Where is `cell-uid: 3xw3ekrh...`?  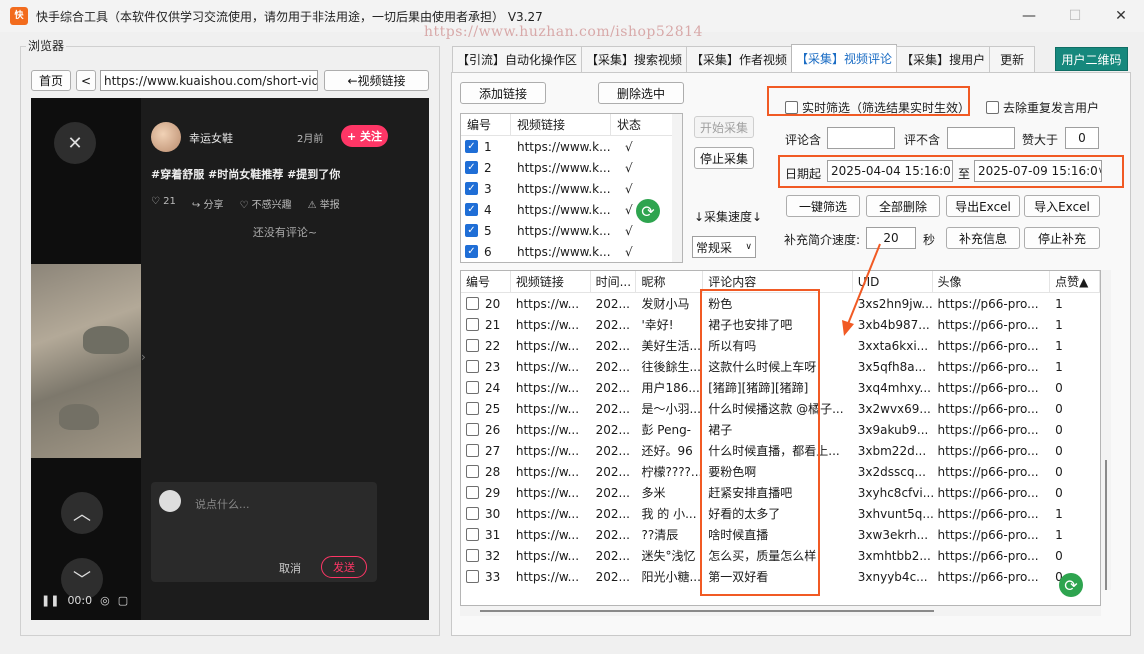
cell-uid: 3xw3ekrh... is located at coordinates (893, 534).